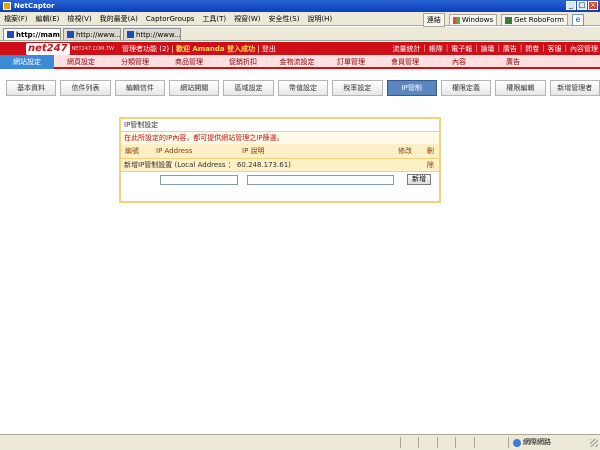 The image size is (600, 450). Describe the element at coordinates (517, 442) in the screenshot. I see `globe-icon` at that location.